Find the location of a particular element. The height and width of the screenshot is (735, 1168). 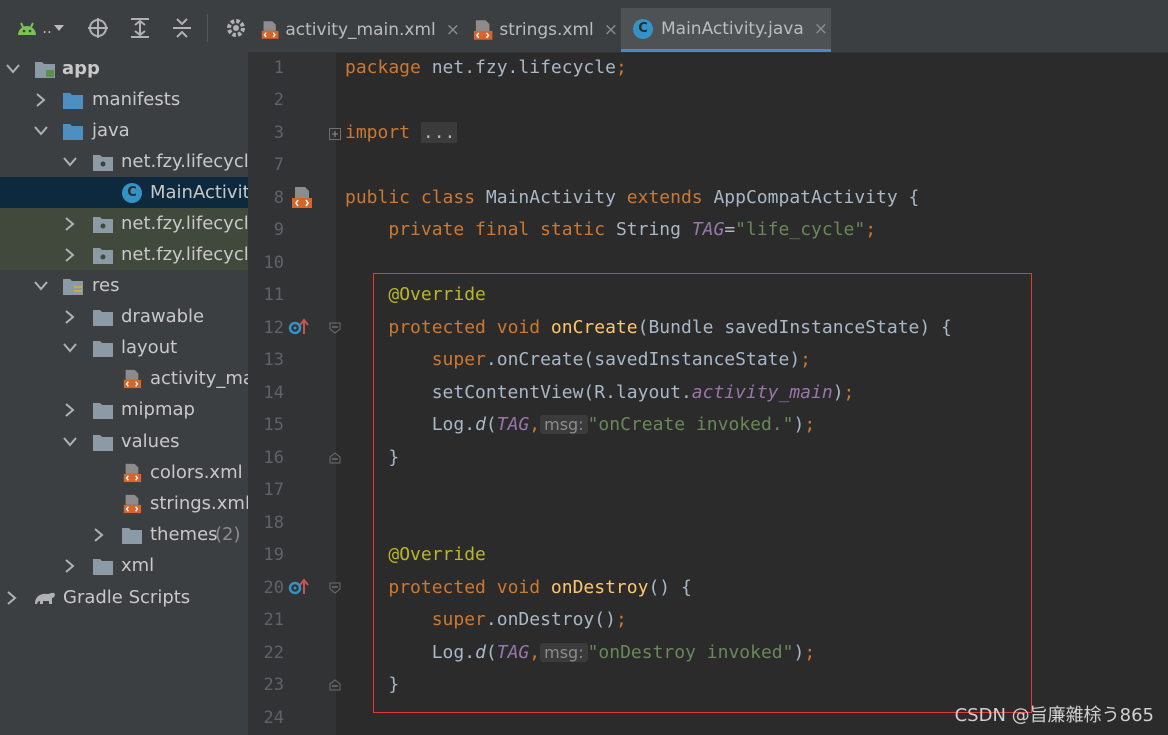

tree-item-package: net.fzy.lifecycle is located at coordinates (124, 161).